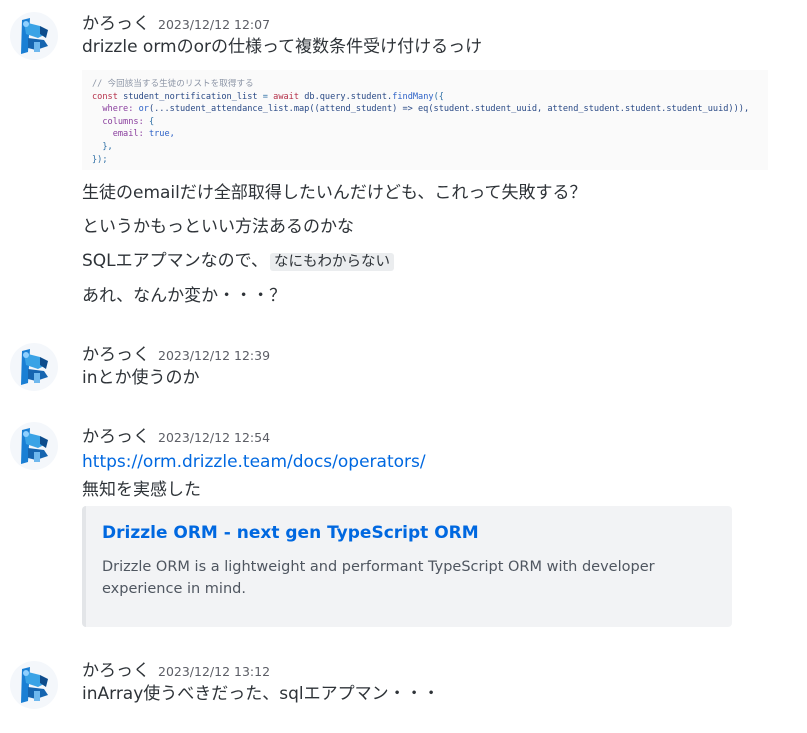 This screenshot has height=733, width=807. I want to click on timestamp: 2023/12/12 12:54, so click(214, 437).